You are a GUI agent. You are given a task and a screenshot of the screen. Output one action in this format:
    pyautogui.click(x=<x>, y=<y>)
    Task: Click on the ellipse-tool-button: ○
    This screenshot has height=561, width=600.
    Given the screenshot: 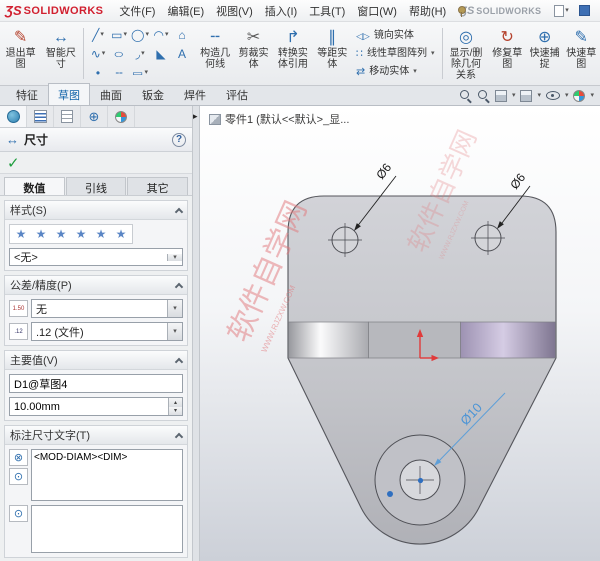 What is the action you would take?
    pyautogui.click(x=119, y=53)
    